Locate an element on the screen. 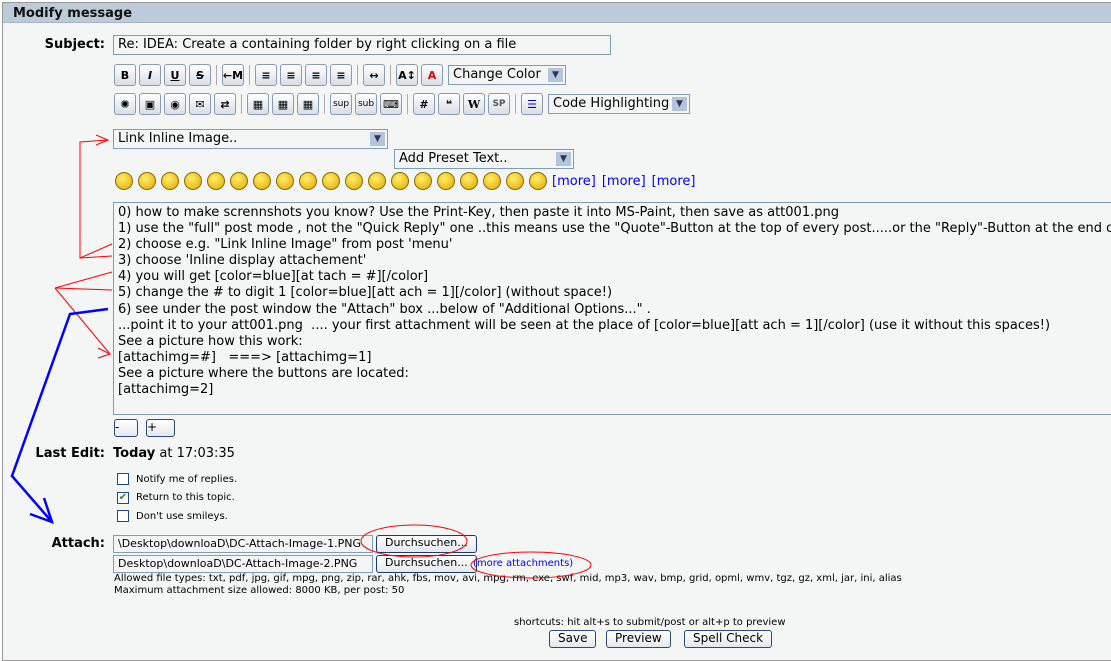 This screenshot has height=661, width=1111. smiley-bar: [more] [more] [more] is located at coordinates (408, 181).